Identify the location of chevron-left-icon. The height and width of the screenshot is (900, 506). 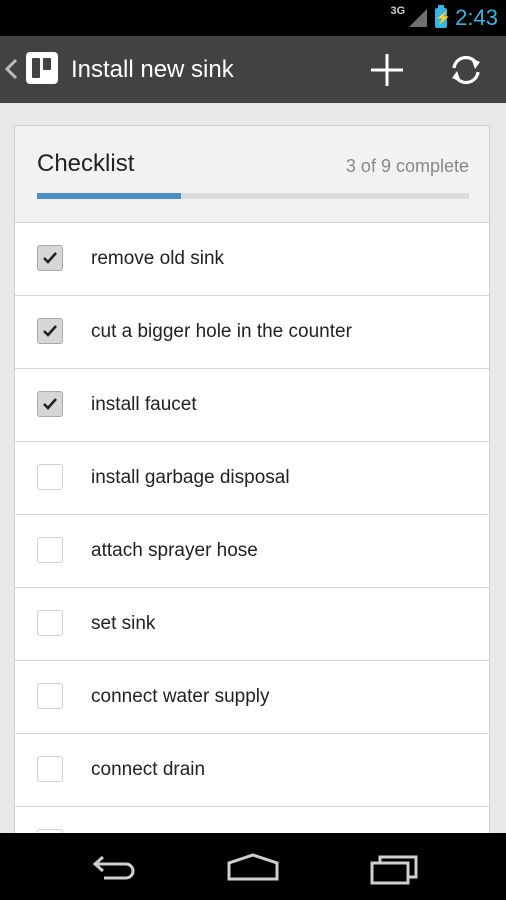
(12, 69).